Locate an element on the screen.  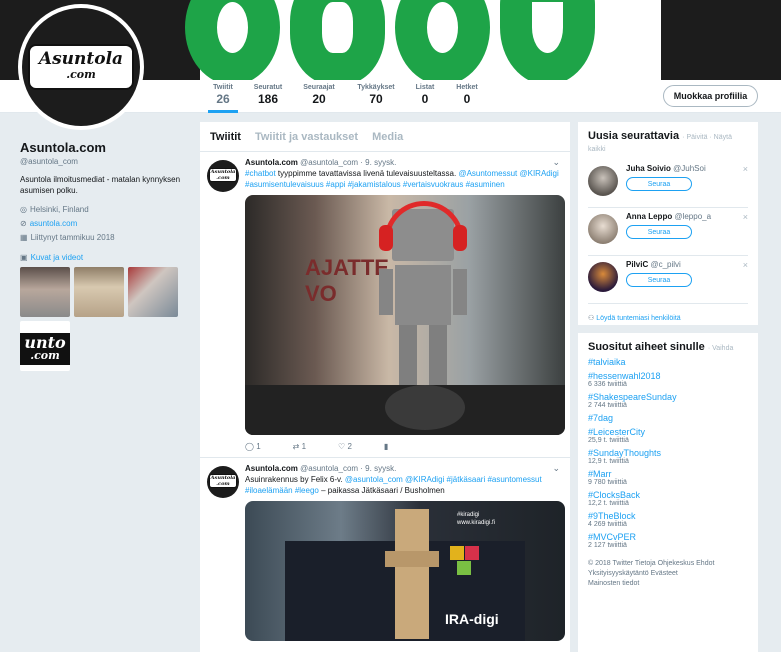
suggested-user: PilviC @c_pilvi Seuraa × is located at coordinates (668, 280).